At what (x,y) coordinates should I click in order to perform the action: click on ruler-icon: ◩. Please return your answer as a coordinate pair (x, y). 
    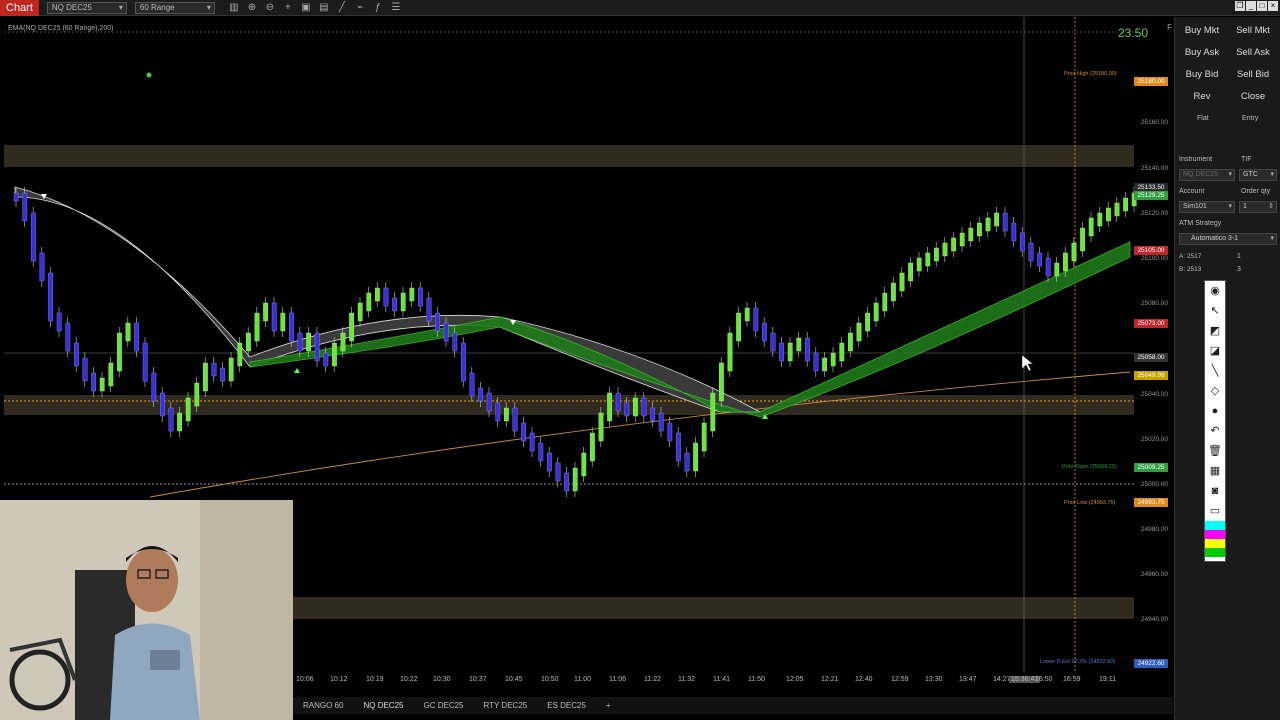
    Looking at the image, I should click on (1215, 331).